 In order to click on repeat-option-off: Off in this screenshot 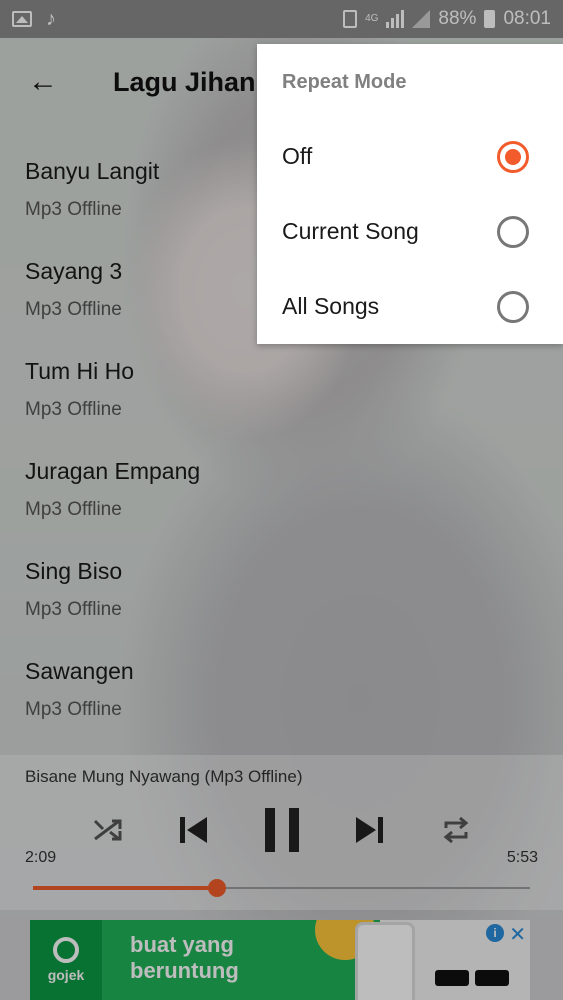, I will do `click(410, 156)`.